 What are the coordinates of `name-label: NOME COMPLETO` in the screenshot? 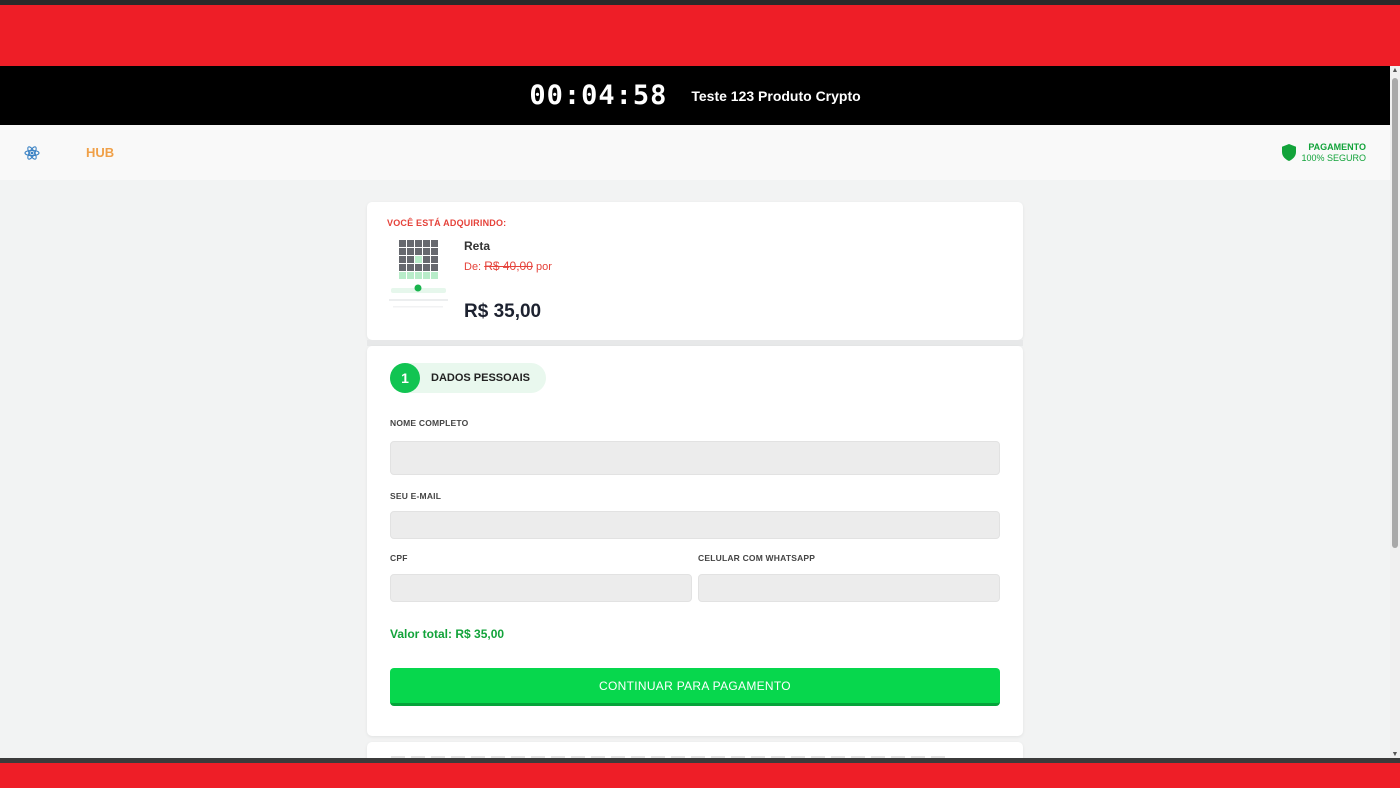 It's located at (429, 423).